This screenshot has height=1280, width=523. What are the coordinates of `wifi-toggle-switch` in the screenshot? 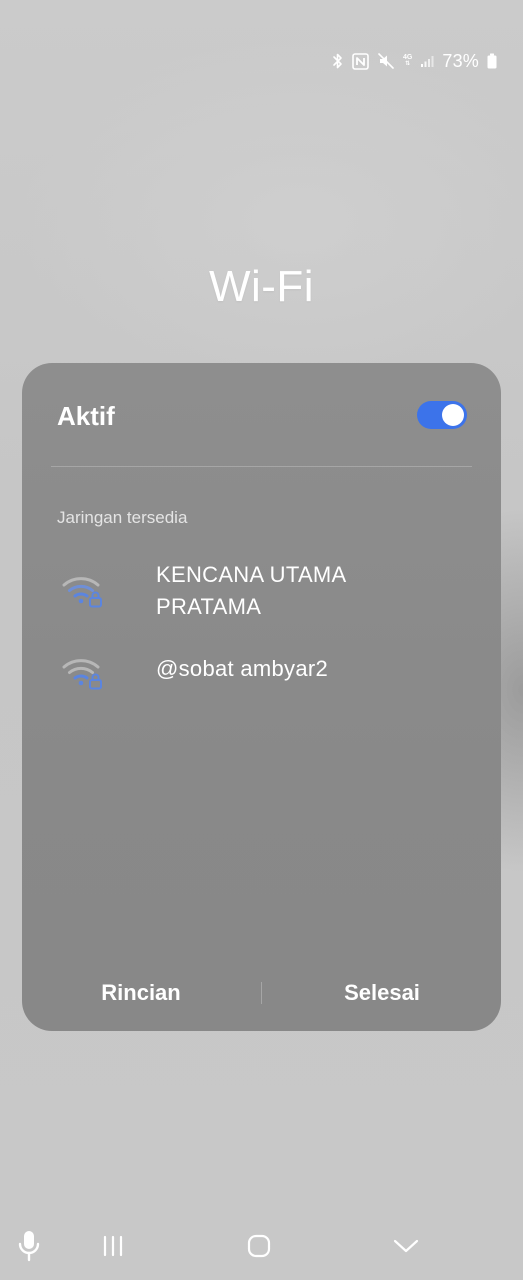 It's located at (442, 415).